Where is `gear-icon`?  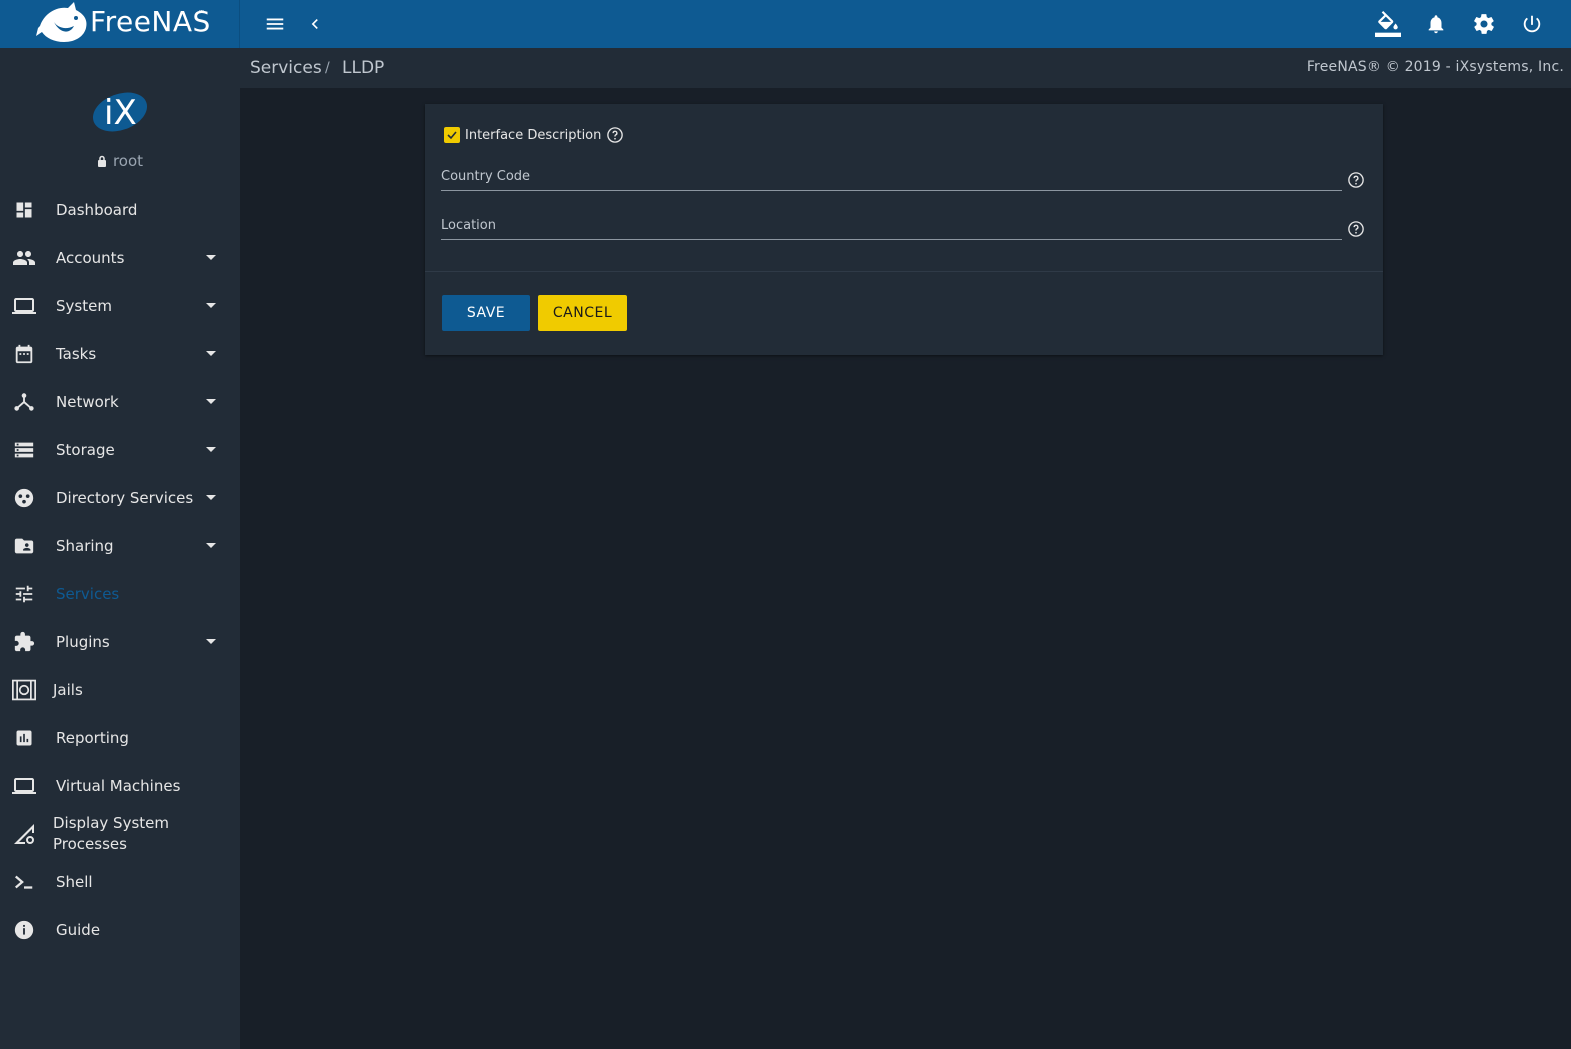
gear-icon is located at coordinates (1484, 24).